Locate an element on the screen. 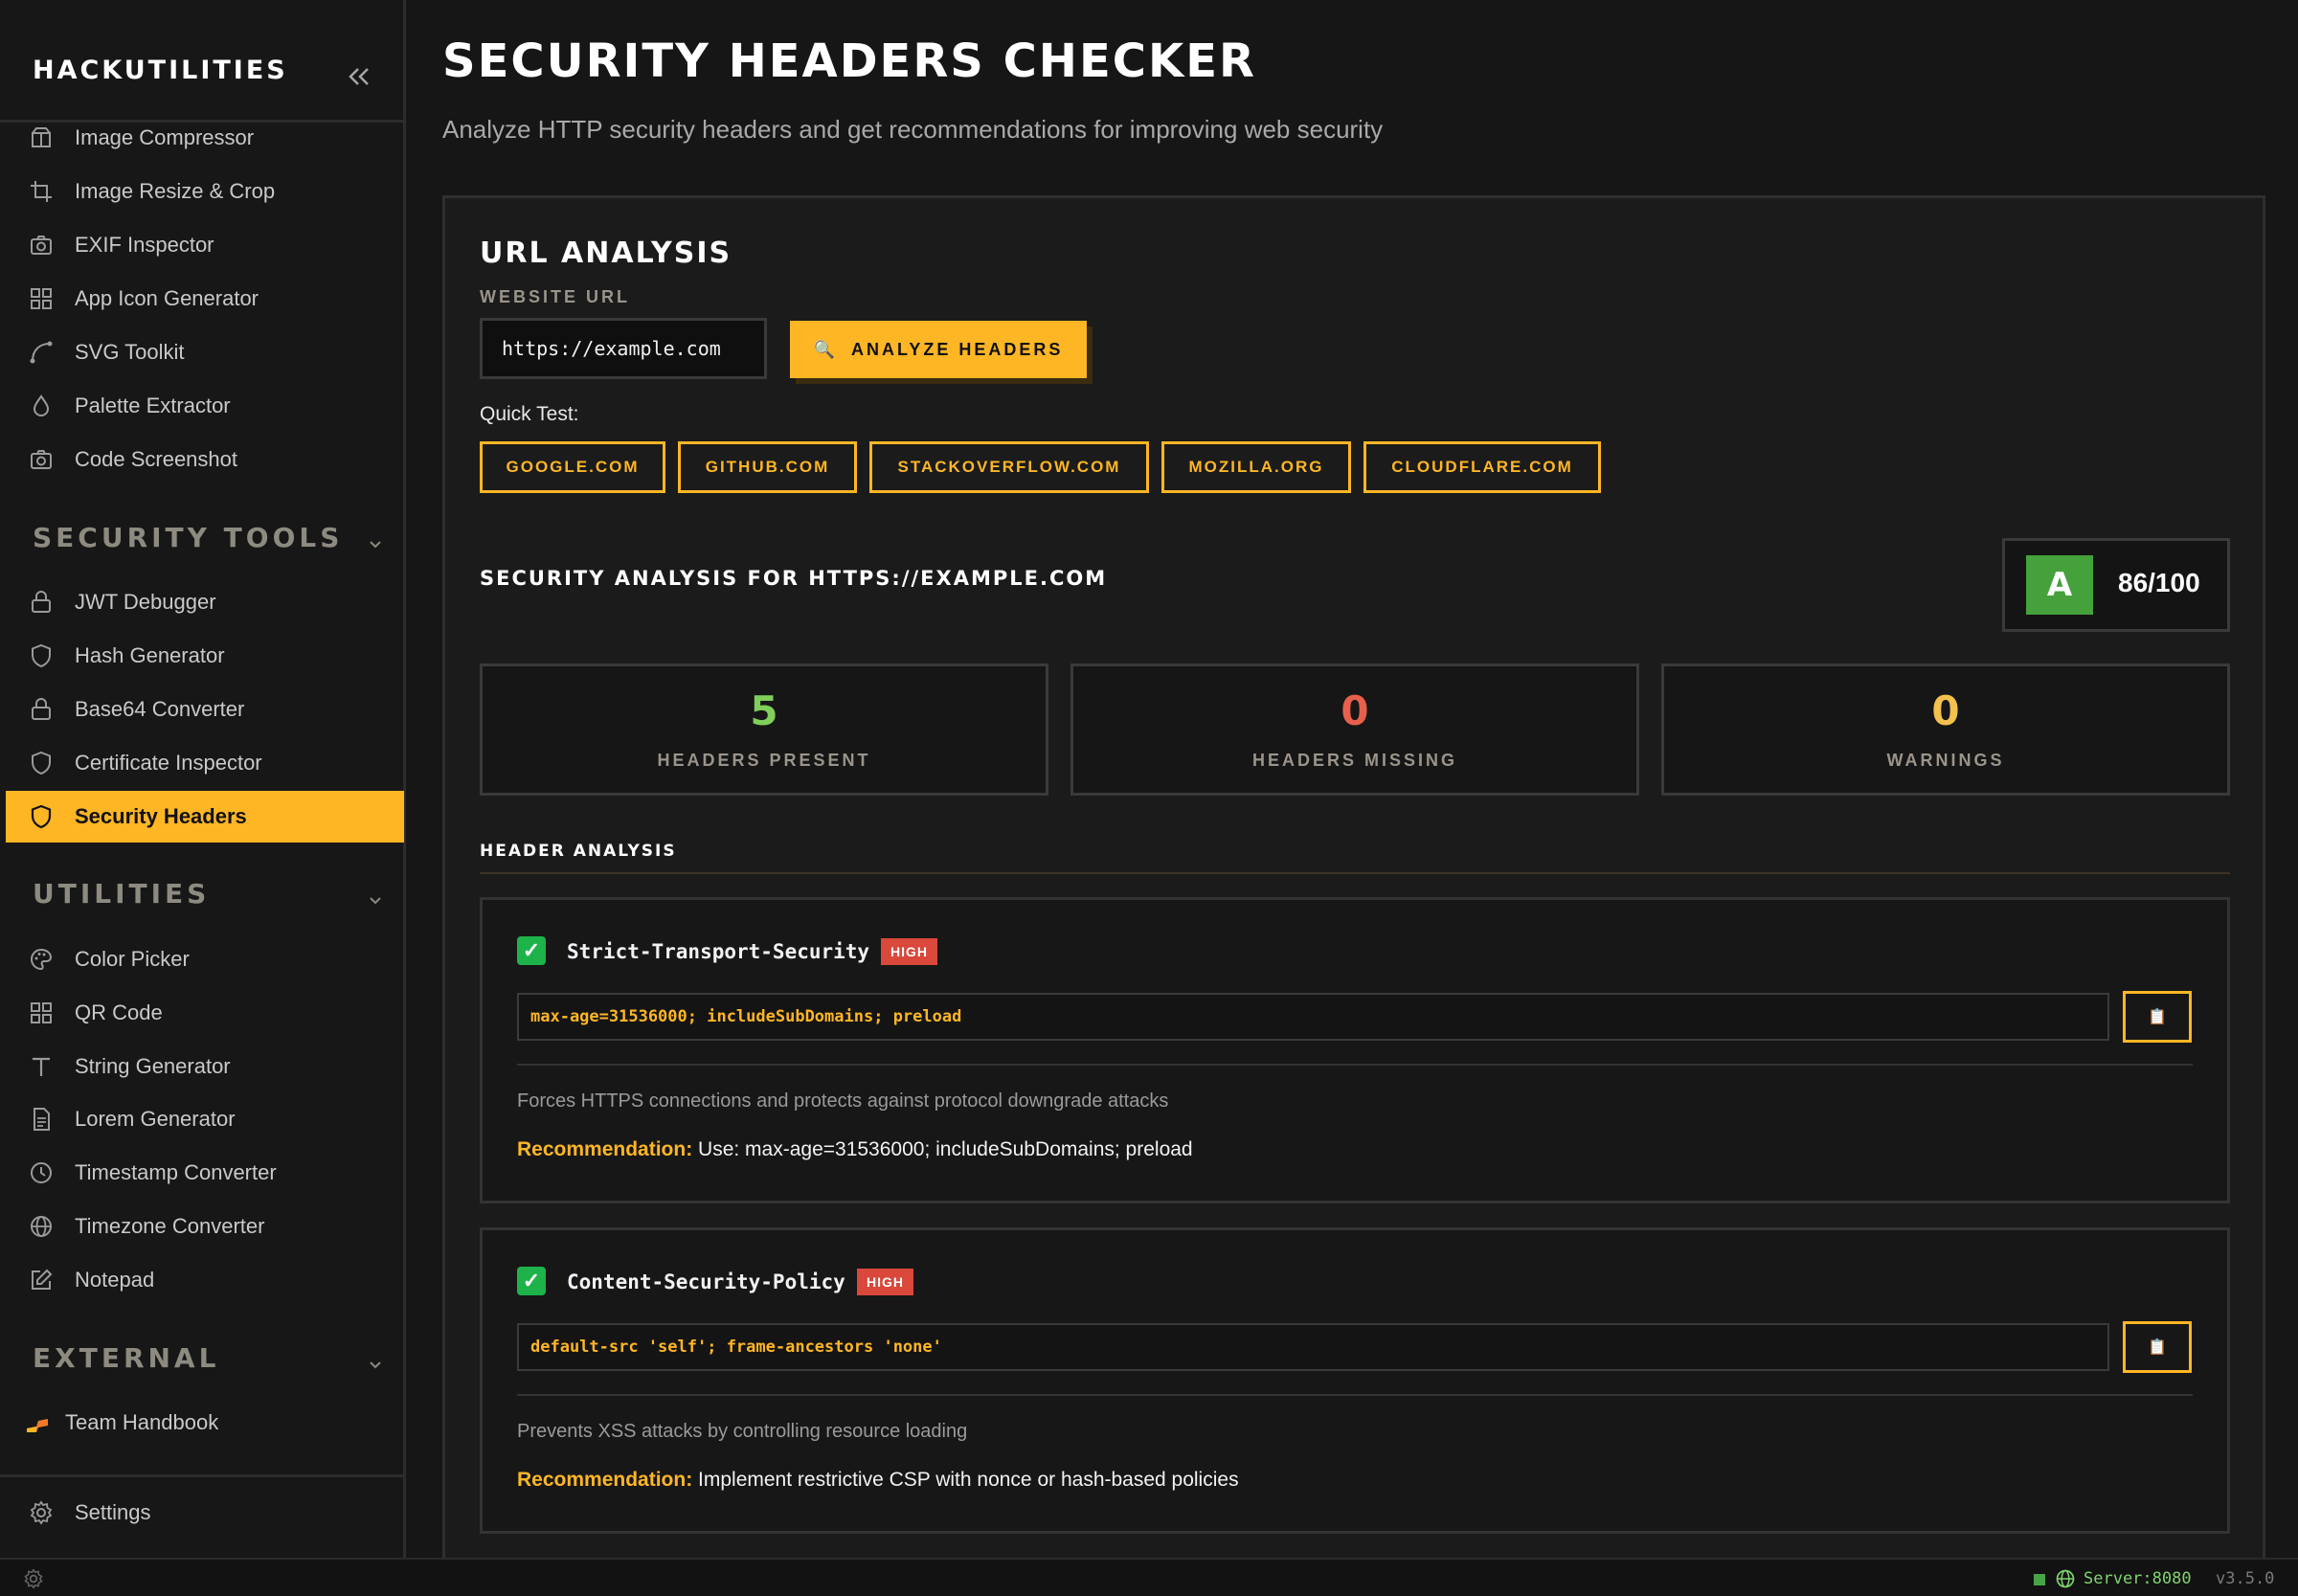 This screenshot has width=2298, height=1596. stat-warnings: 0 WARNINGS is located at coordinates (1946, 729).